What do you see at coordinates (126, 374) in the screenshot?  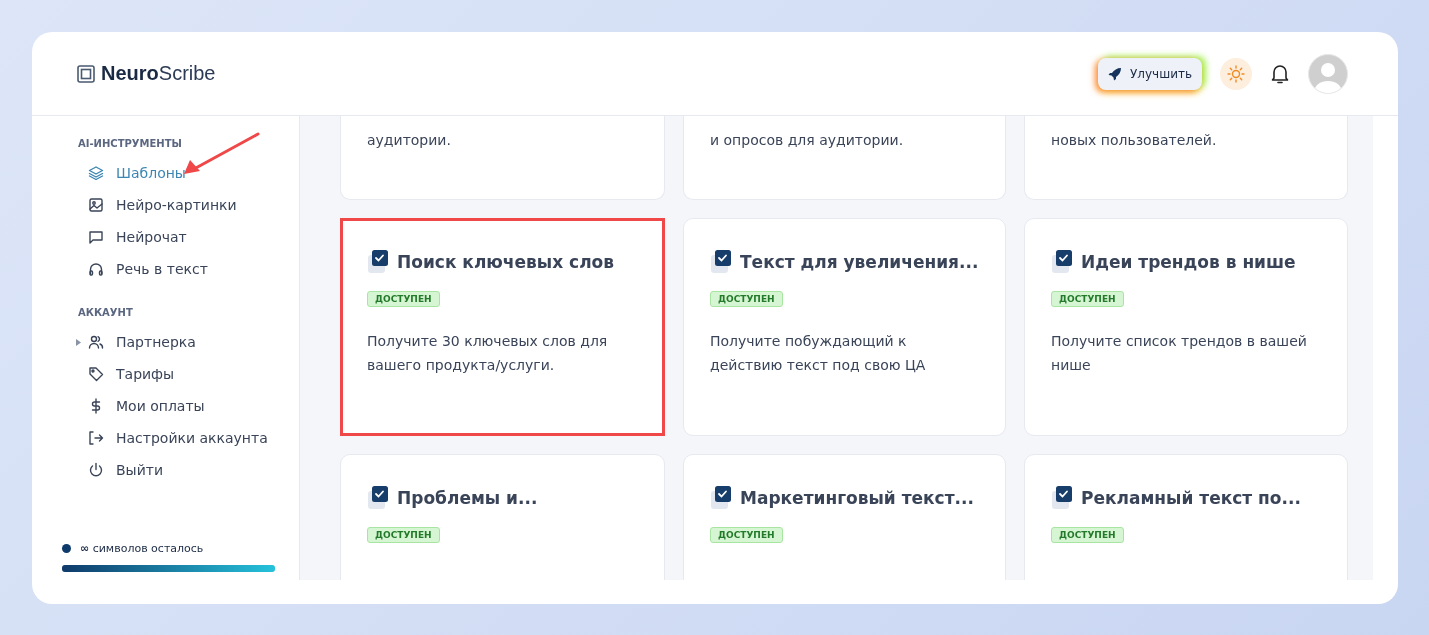 I see `sidebar-item: Тарифы` at bounding box center [126, 374].